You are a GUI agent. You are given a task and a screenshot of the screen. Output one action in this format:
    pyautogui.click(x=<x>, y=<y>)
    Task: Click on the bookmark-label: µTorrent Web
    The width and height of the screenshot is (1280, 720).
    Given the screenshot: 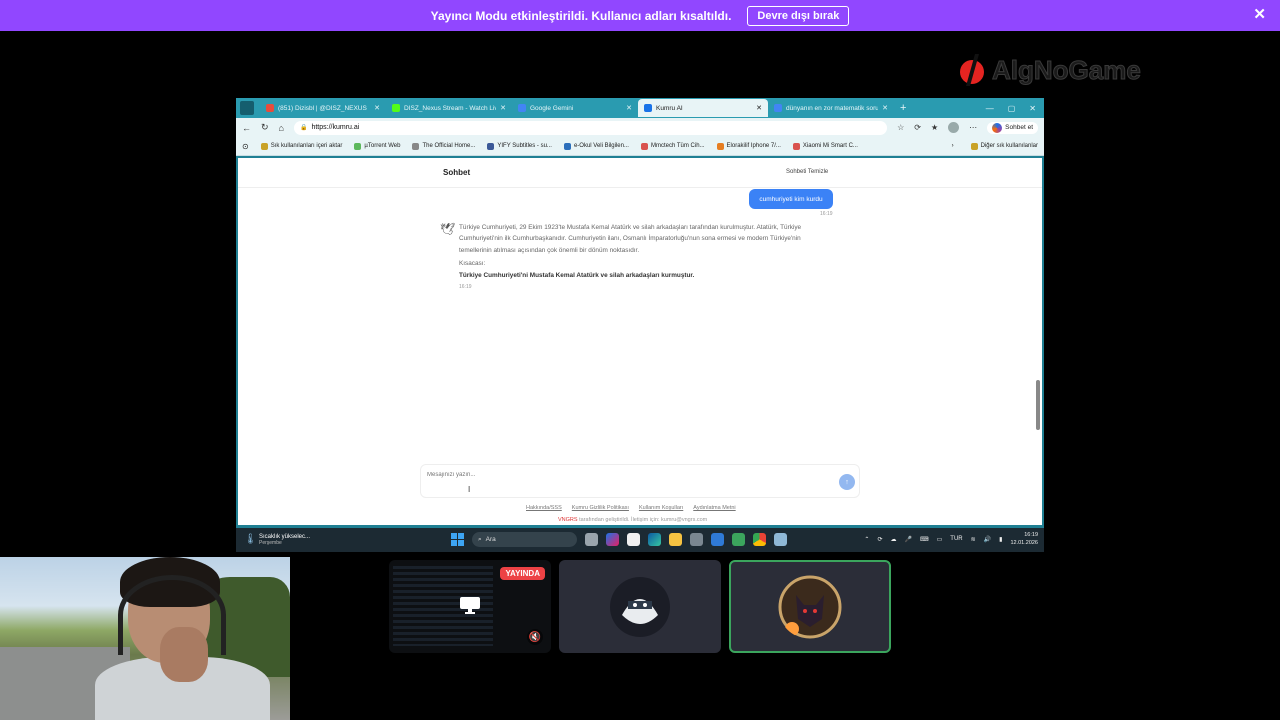 What is the action you would take?
    pyautogui.click(x=382, y=146)
    